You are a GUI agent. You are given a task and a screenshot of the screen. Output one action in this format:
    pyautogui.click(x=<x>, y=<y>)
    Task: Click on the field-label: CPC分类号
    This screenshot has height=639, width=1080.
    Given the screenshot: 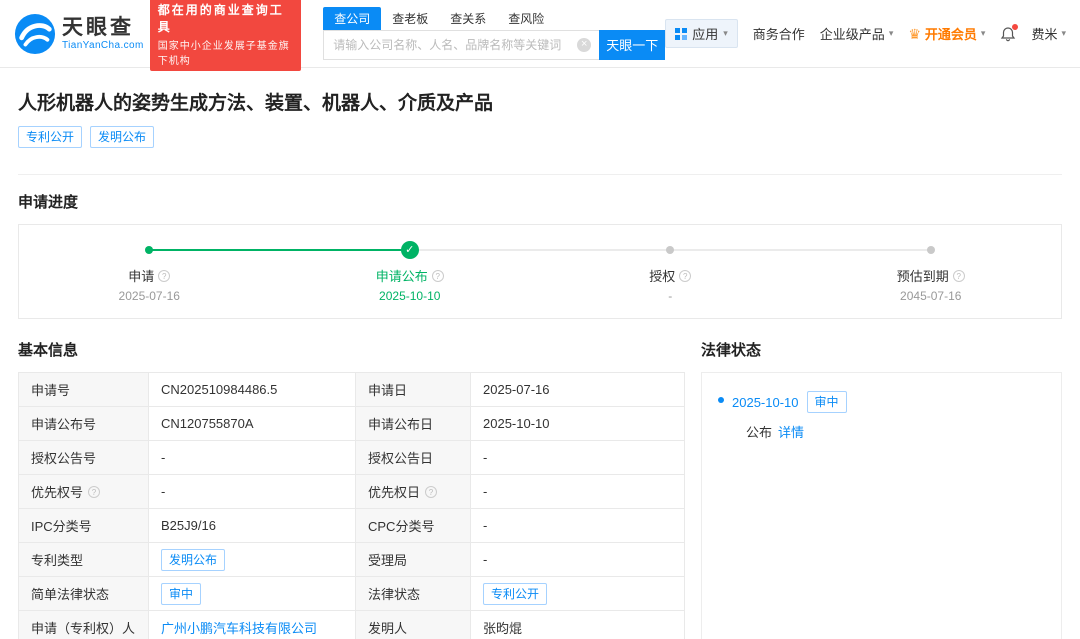 What is the action you would take?
    pyautogui.click(x=413, y=525)
    